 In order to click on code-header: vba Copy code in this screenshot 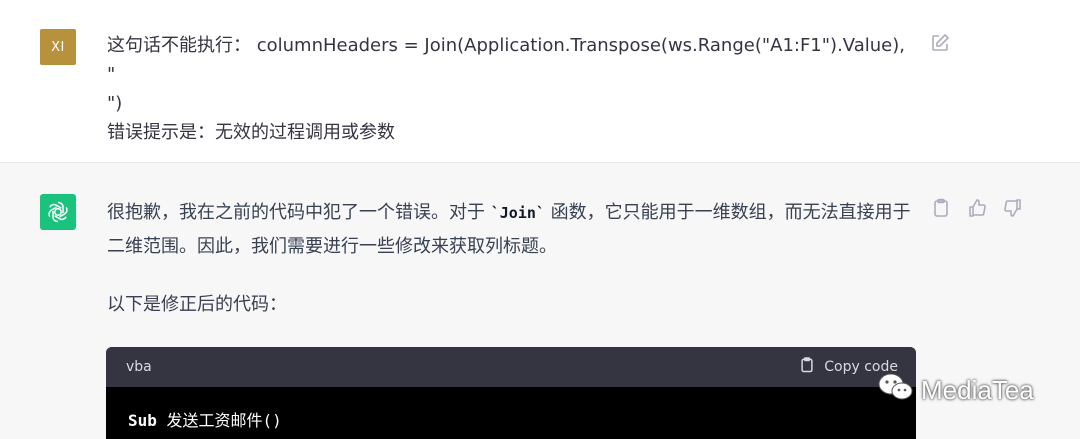, I will do `click(511, 367)`.